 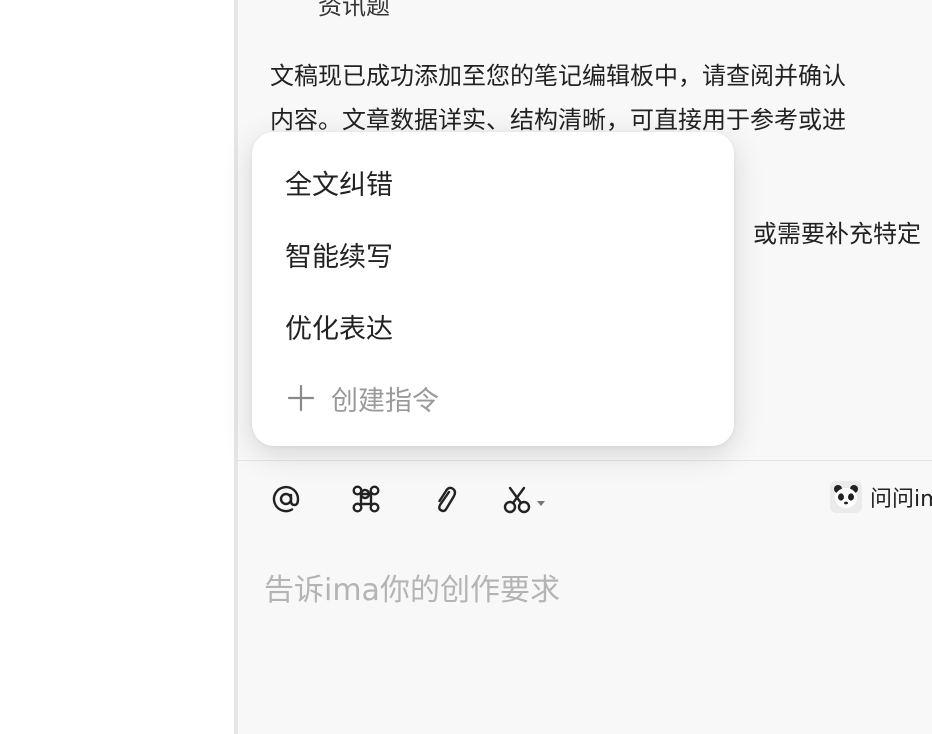 I want to click on create-instruction-button: 创建指令, so click(x=362, y=398).